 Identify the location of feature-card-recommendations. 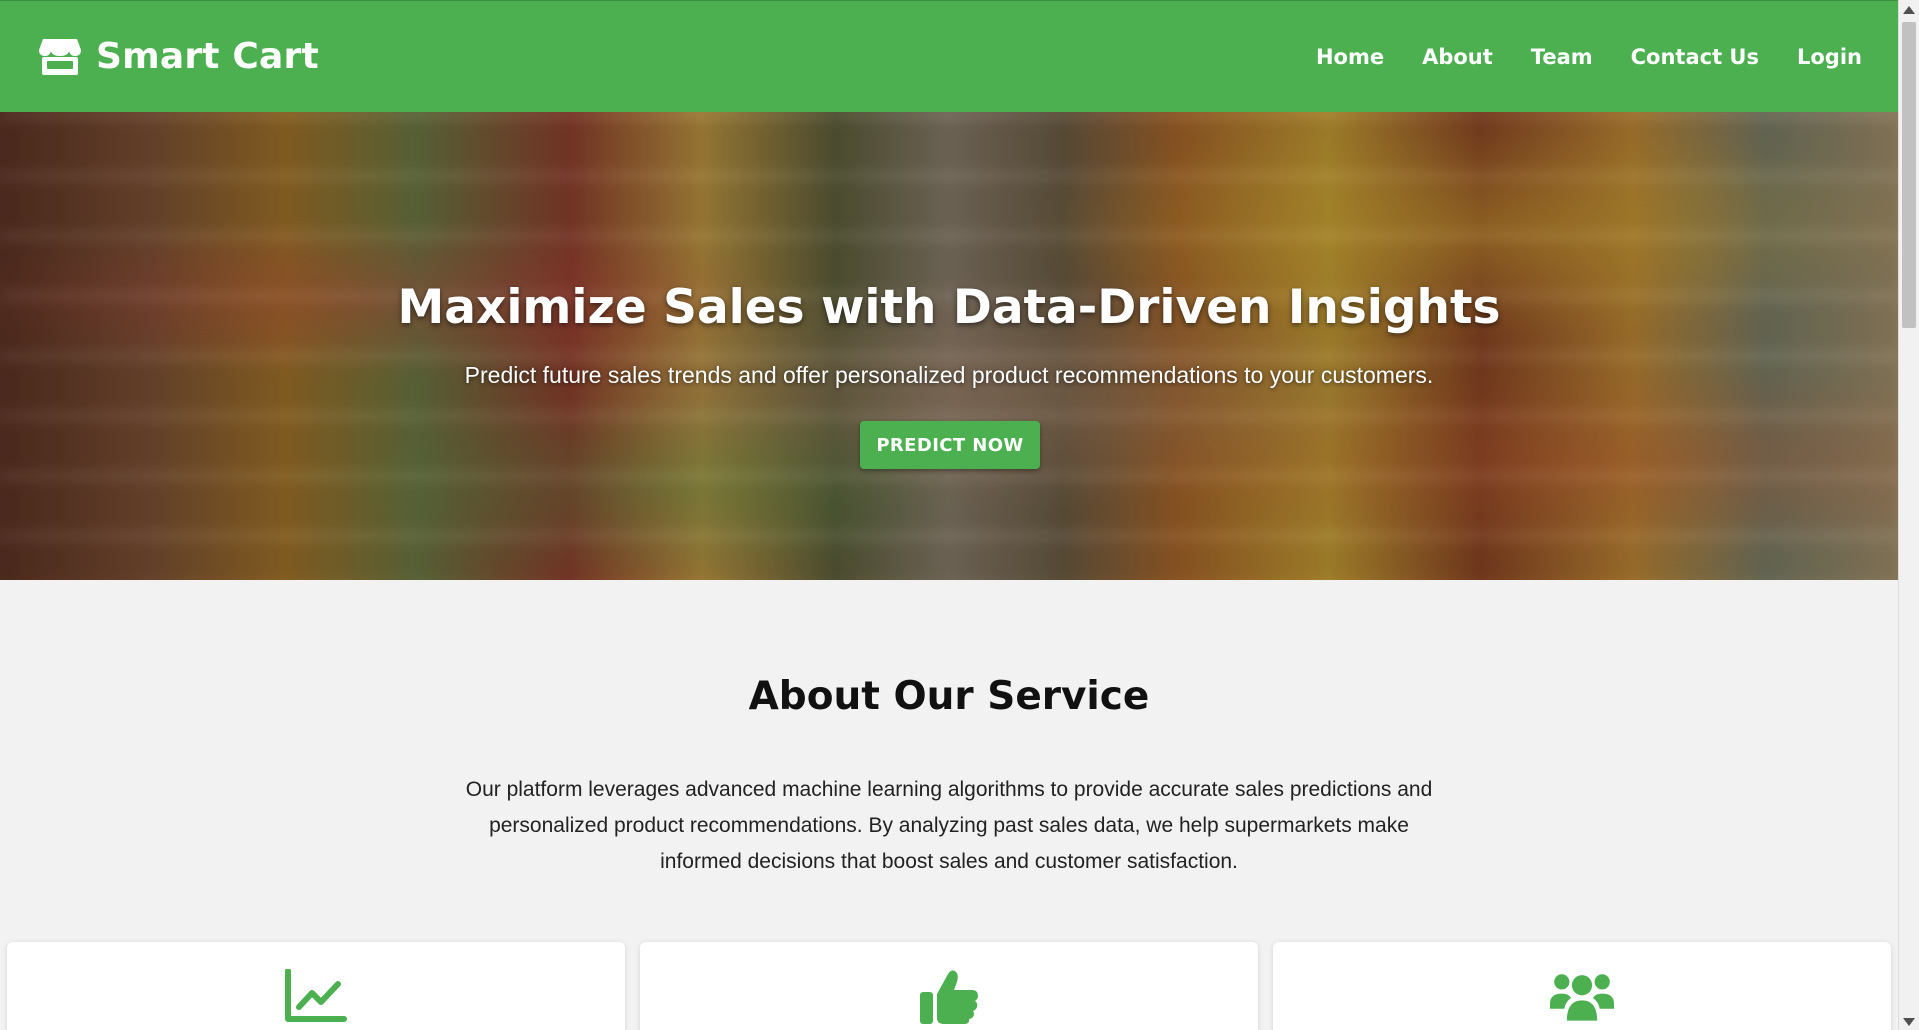
(949, 986).